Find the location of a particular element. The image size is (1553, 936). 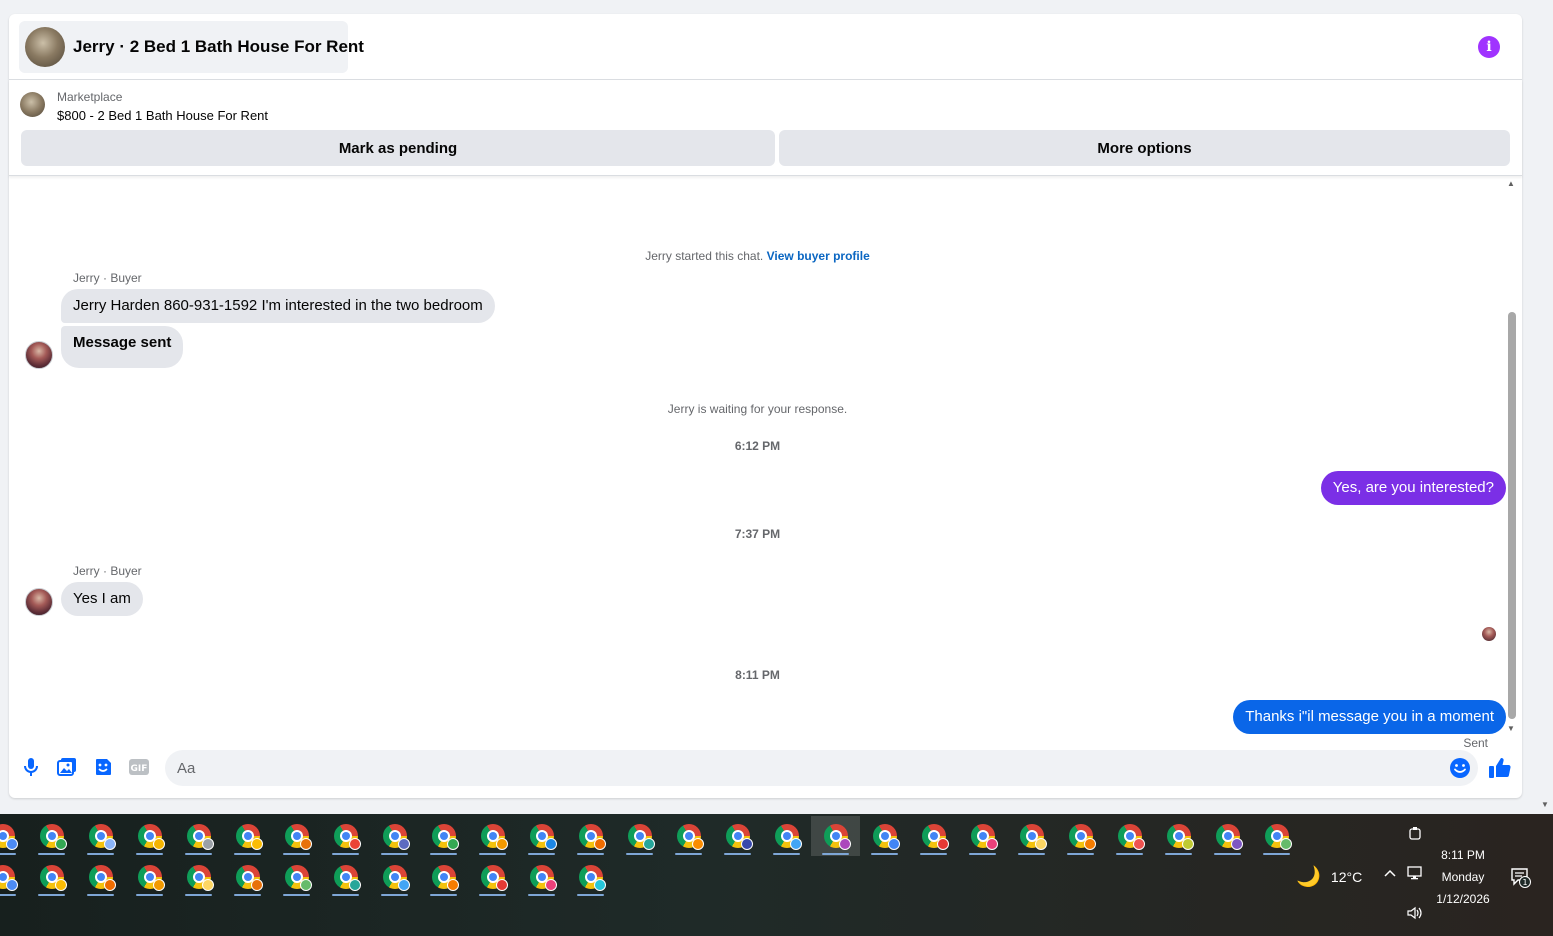

waiting-note: Jerry is waiting for your response. is located at coordinates (757, 409).